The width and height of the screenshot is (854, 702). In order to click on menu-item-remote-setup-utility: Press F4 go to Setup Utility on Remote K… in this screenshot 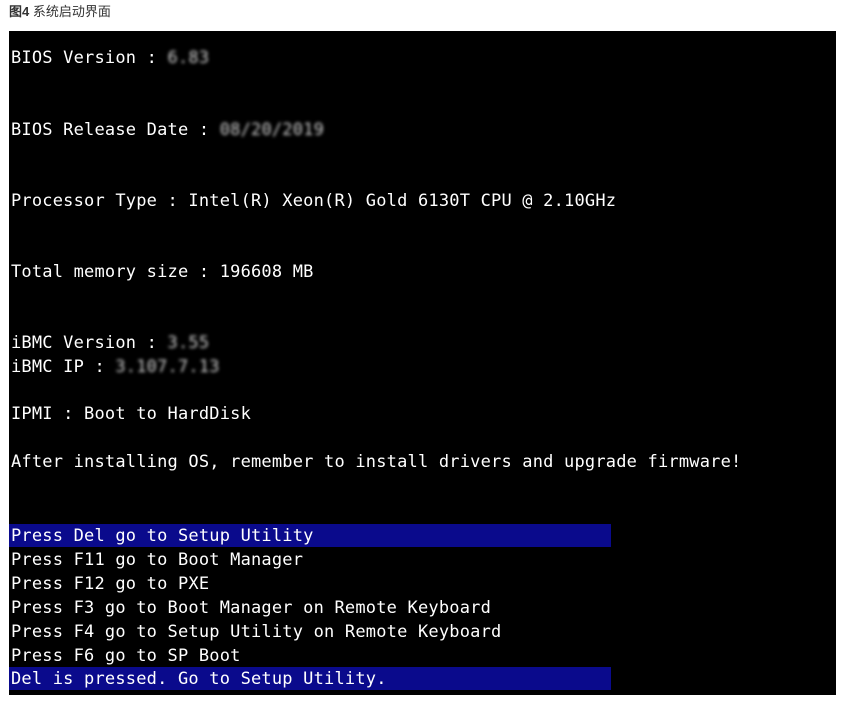, I will do `click(256, 632)`.